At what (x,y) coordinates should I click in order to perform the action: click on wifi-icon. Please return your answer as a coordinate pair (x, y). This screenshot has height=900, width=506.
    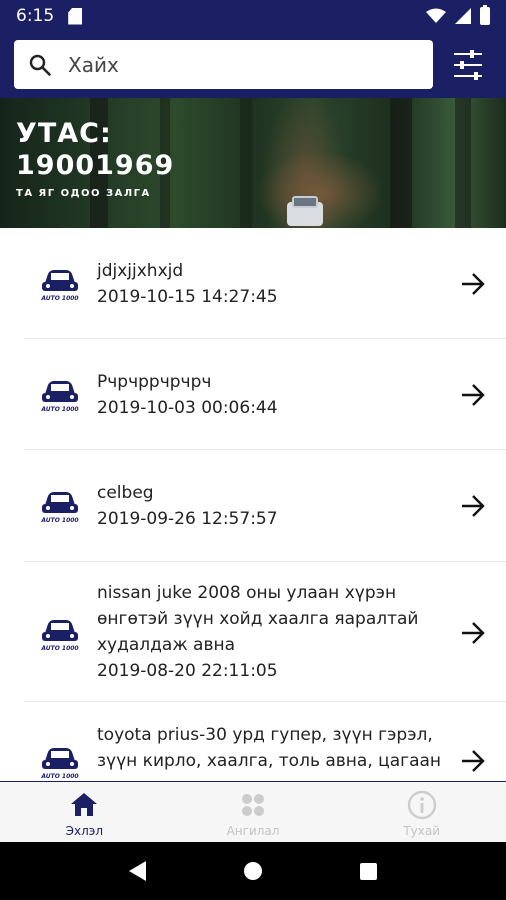
    Looking at the image, I should click on (436, 15).